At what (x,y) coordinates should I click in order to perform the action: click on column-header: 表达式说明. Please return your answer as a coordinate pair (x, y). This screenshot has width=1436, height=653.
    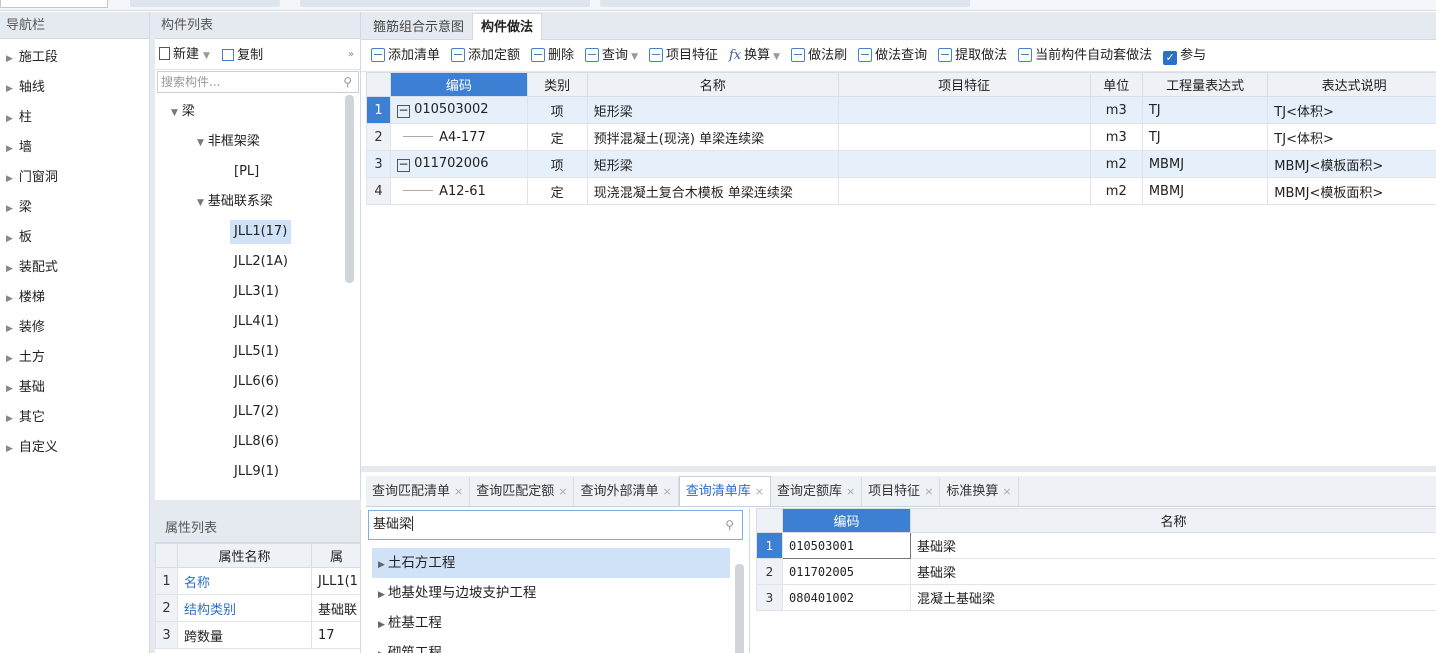
    Looking at the image, I should click on (1351, 84).